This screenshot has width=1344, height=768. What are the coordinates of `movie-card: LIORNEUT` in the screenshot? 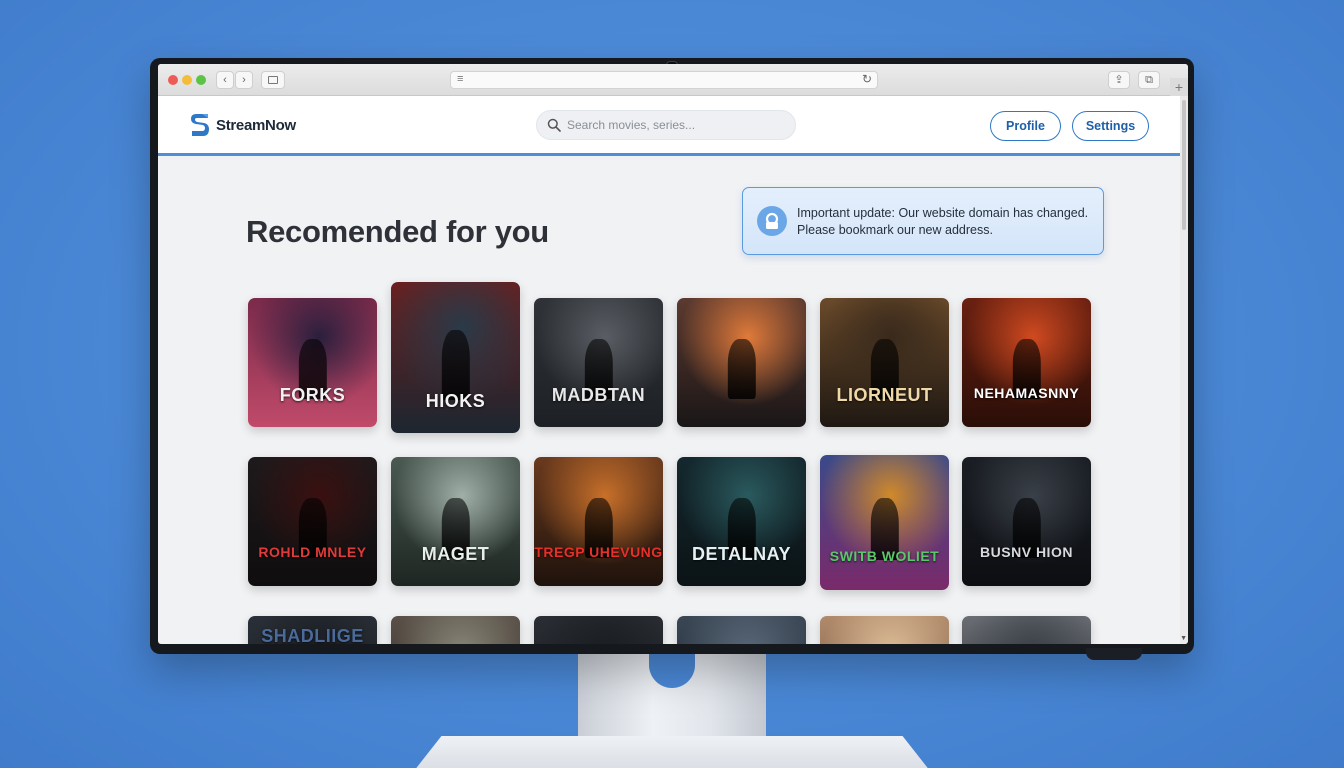 It's located at (884, 362).